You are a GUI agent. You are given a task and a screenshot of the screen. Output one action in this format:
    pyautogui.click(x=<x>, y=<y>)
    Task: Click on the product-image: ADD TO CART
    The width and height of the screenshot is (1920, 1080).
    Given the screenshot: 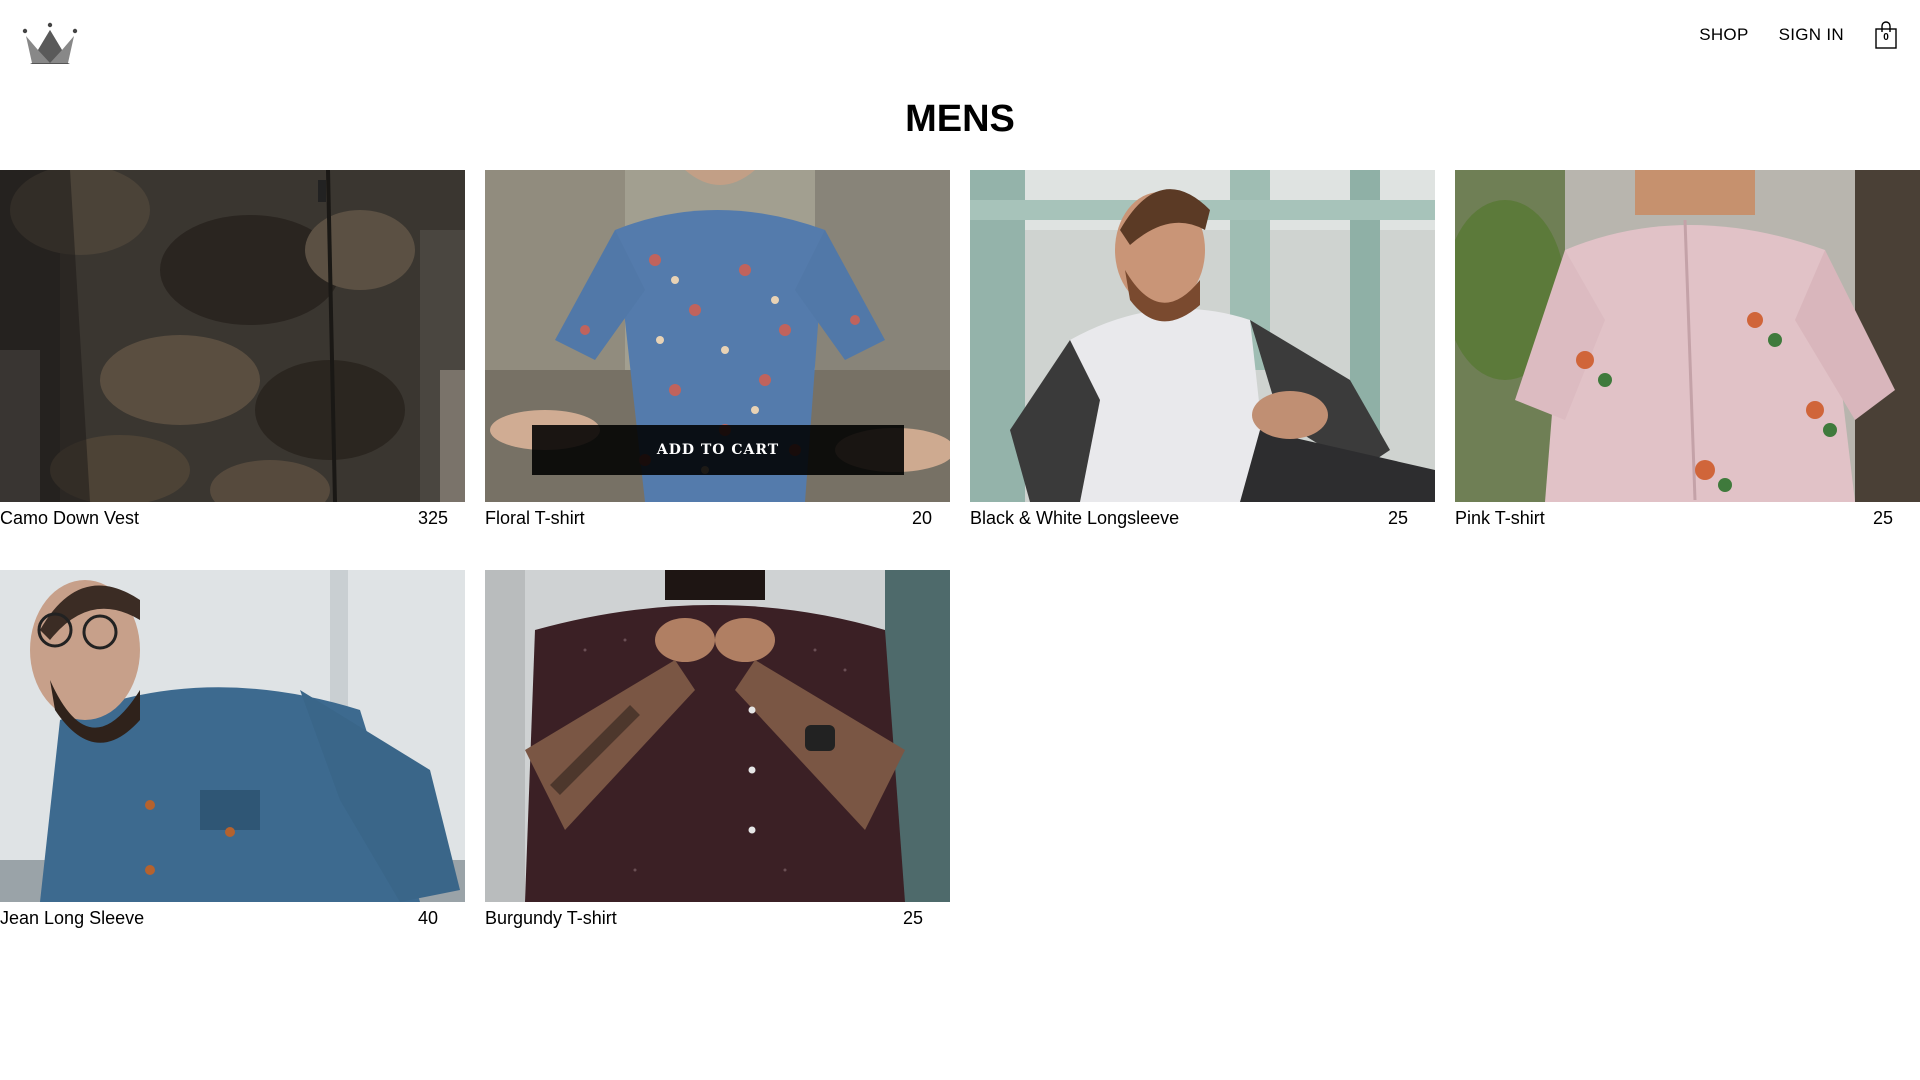 What is the action you would take?
    pyautogui.click(x=717, y=336)
    